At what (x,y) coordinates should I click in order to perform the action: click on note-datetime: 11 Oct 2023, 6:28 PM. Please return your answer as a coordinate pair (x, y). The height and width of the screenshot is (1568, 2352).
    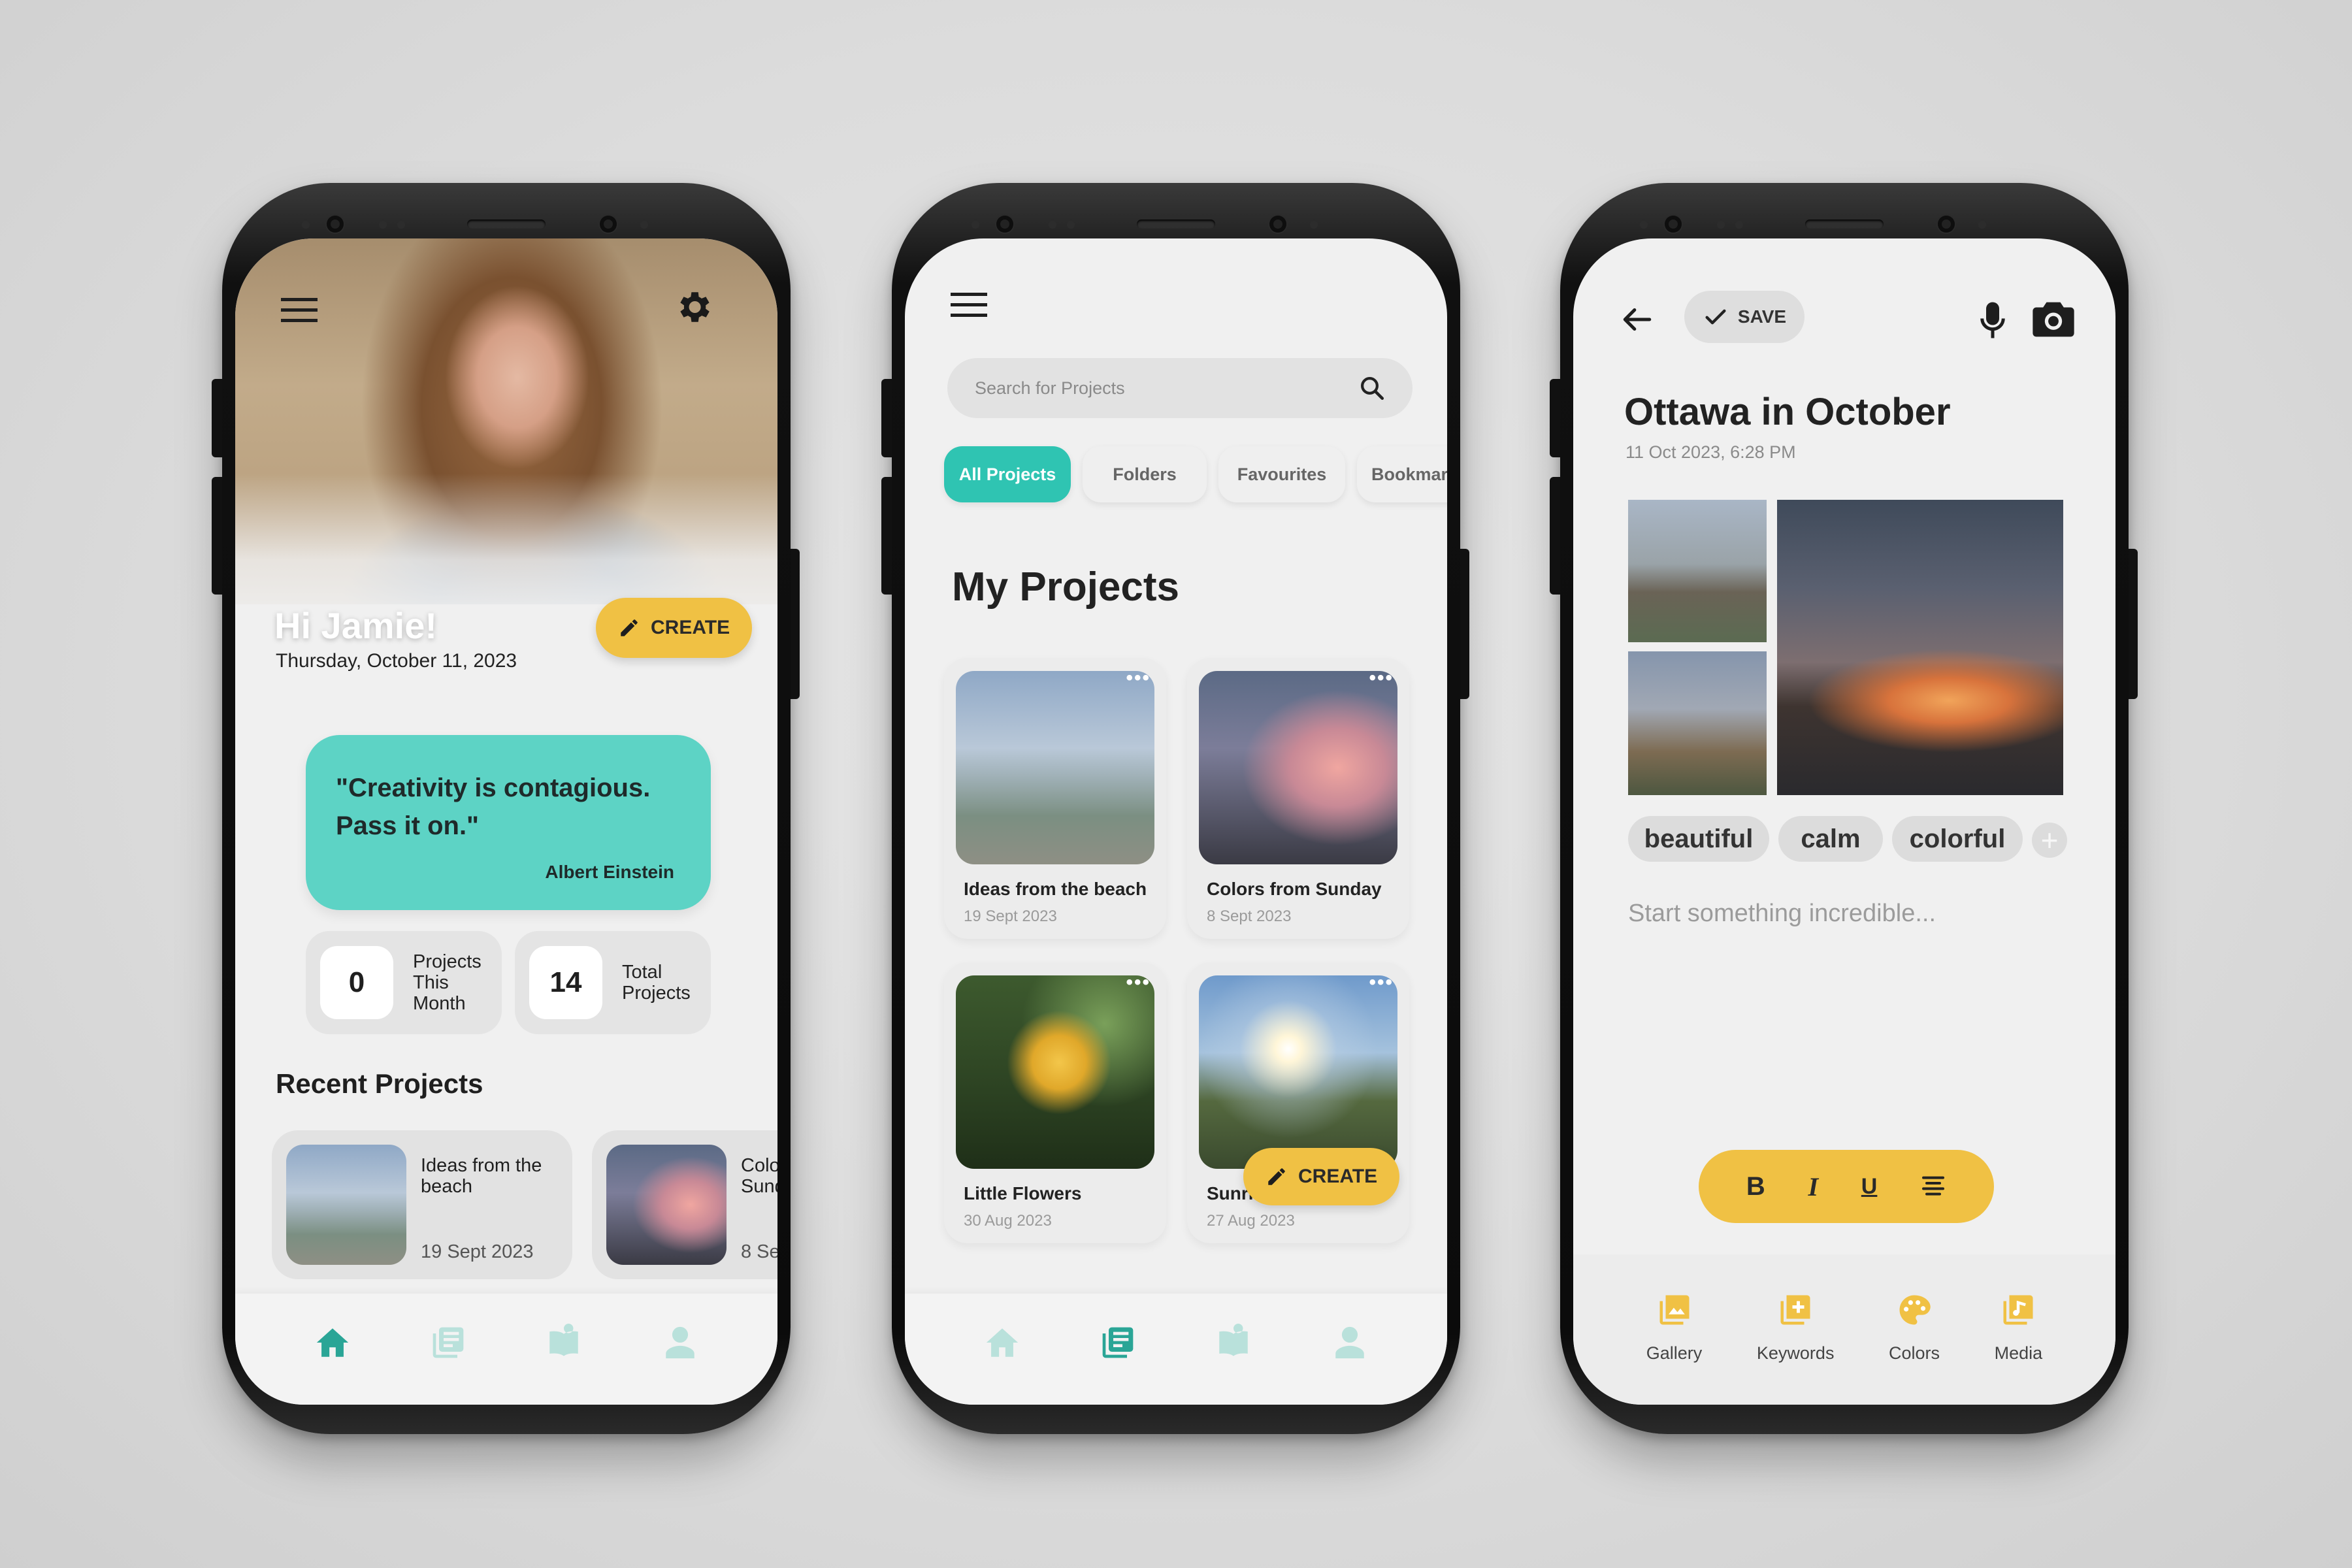
    Looking at the image, I should click on (1710, 452).